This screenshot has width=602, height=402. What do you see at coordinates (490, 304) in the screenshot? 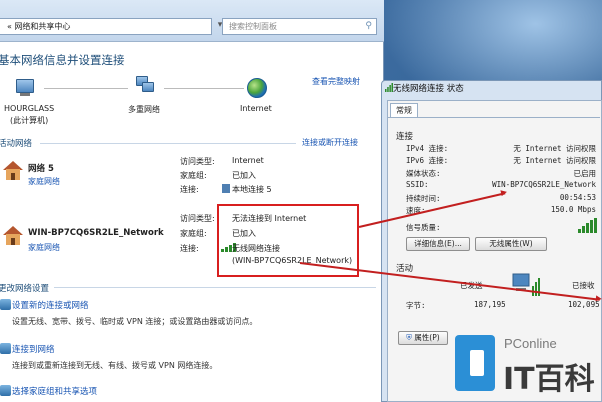
I see `bytes-sent-value: 187,195` at bounding box center [490, 304].